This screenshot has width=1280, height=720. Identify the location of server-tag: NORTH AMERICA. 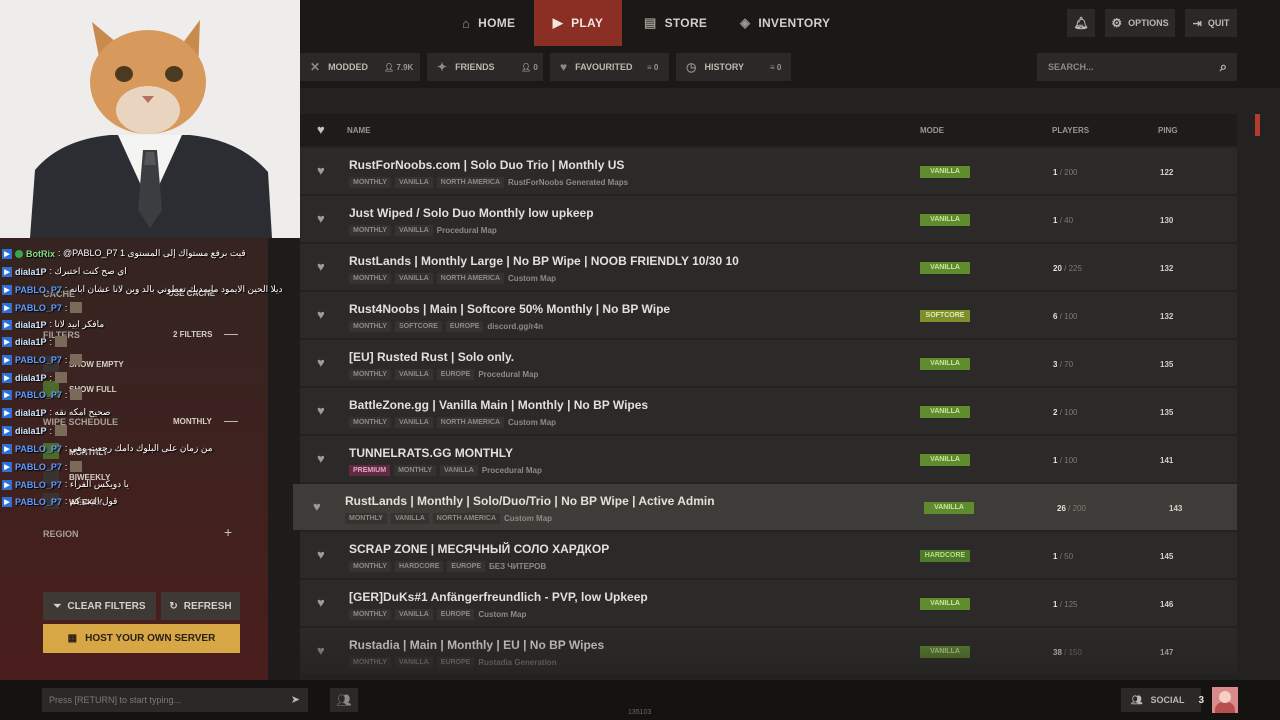
(470, 422).